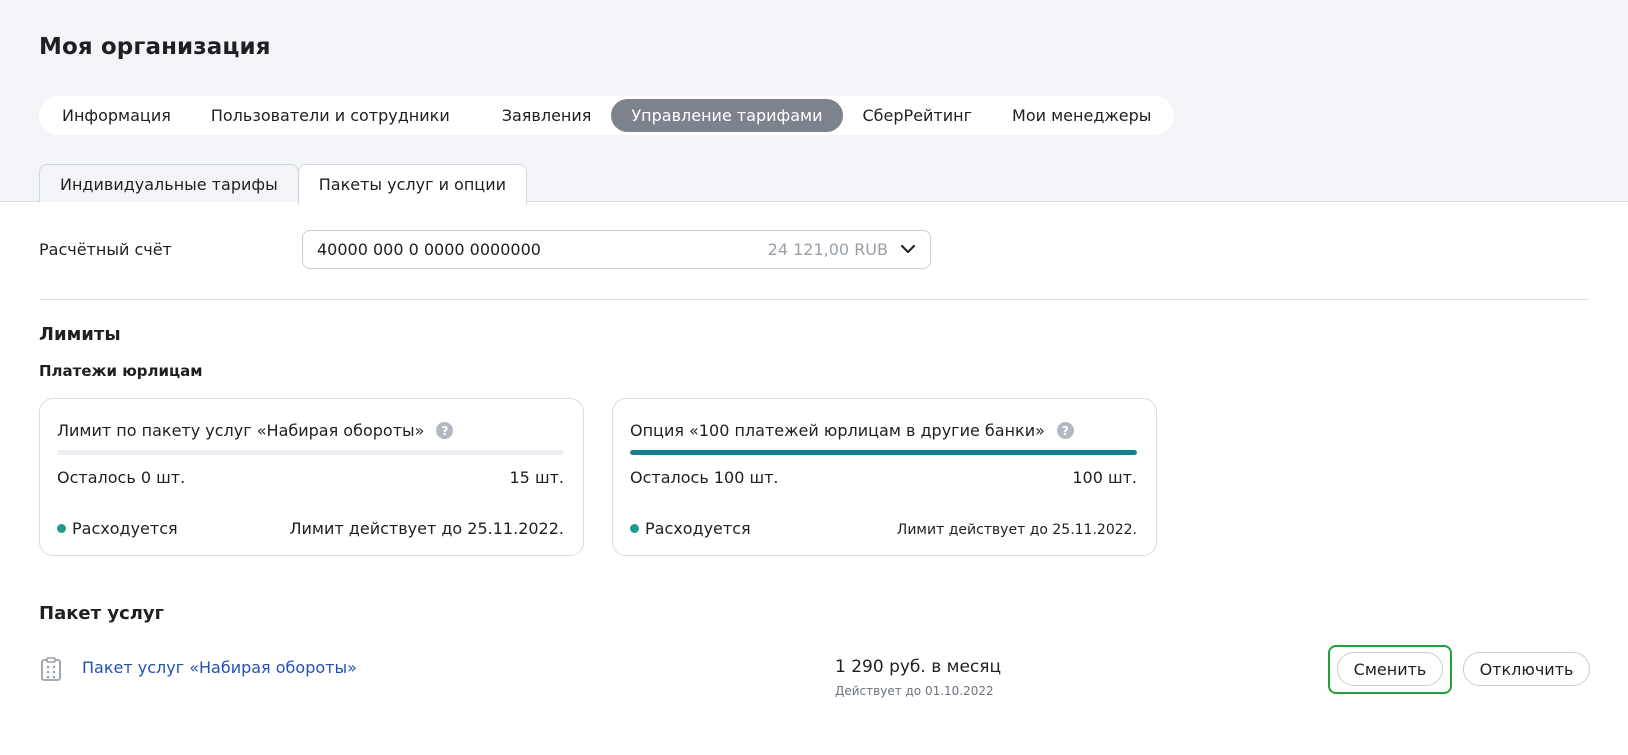 This screenshot has width=1628, height=755. What do you see at coordinates (727, 115) in the screenshot?
I see `nav-tab-tariffs: Управление тарифами` at bounding box center [727, 115].